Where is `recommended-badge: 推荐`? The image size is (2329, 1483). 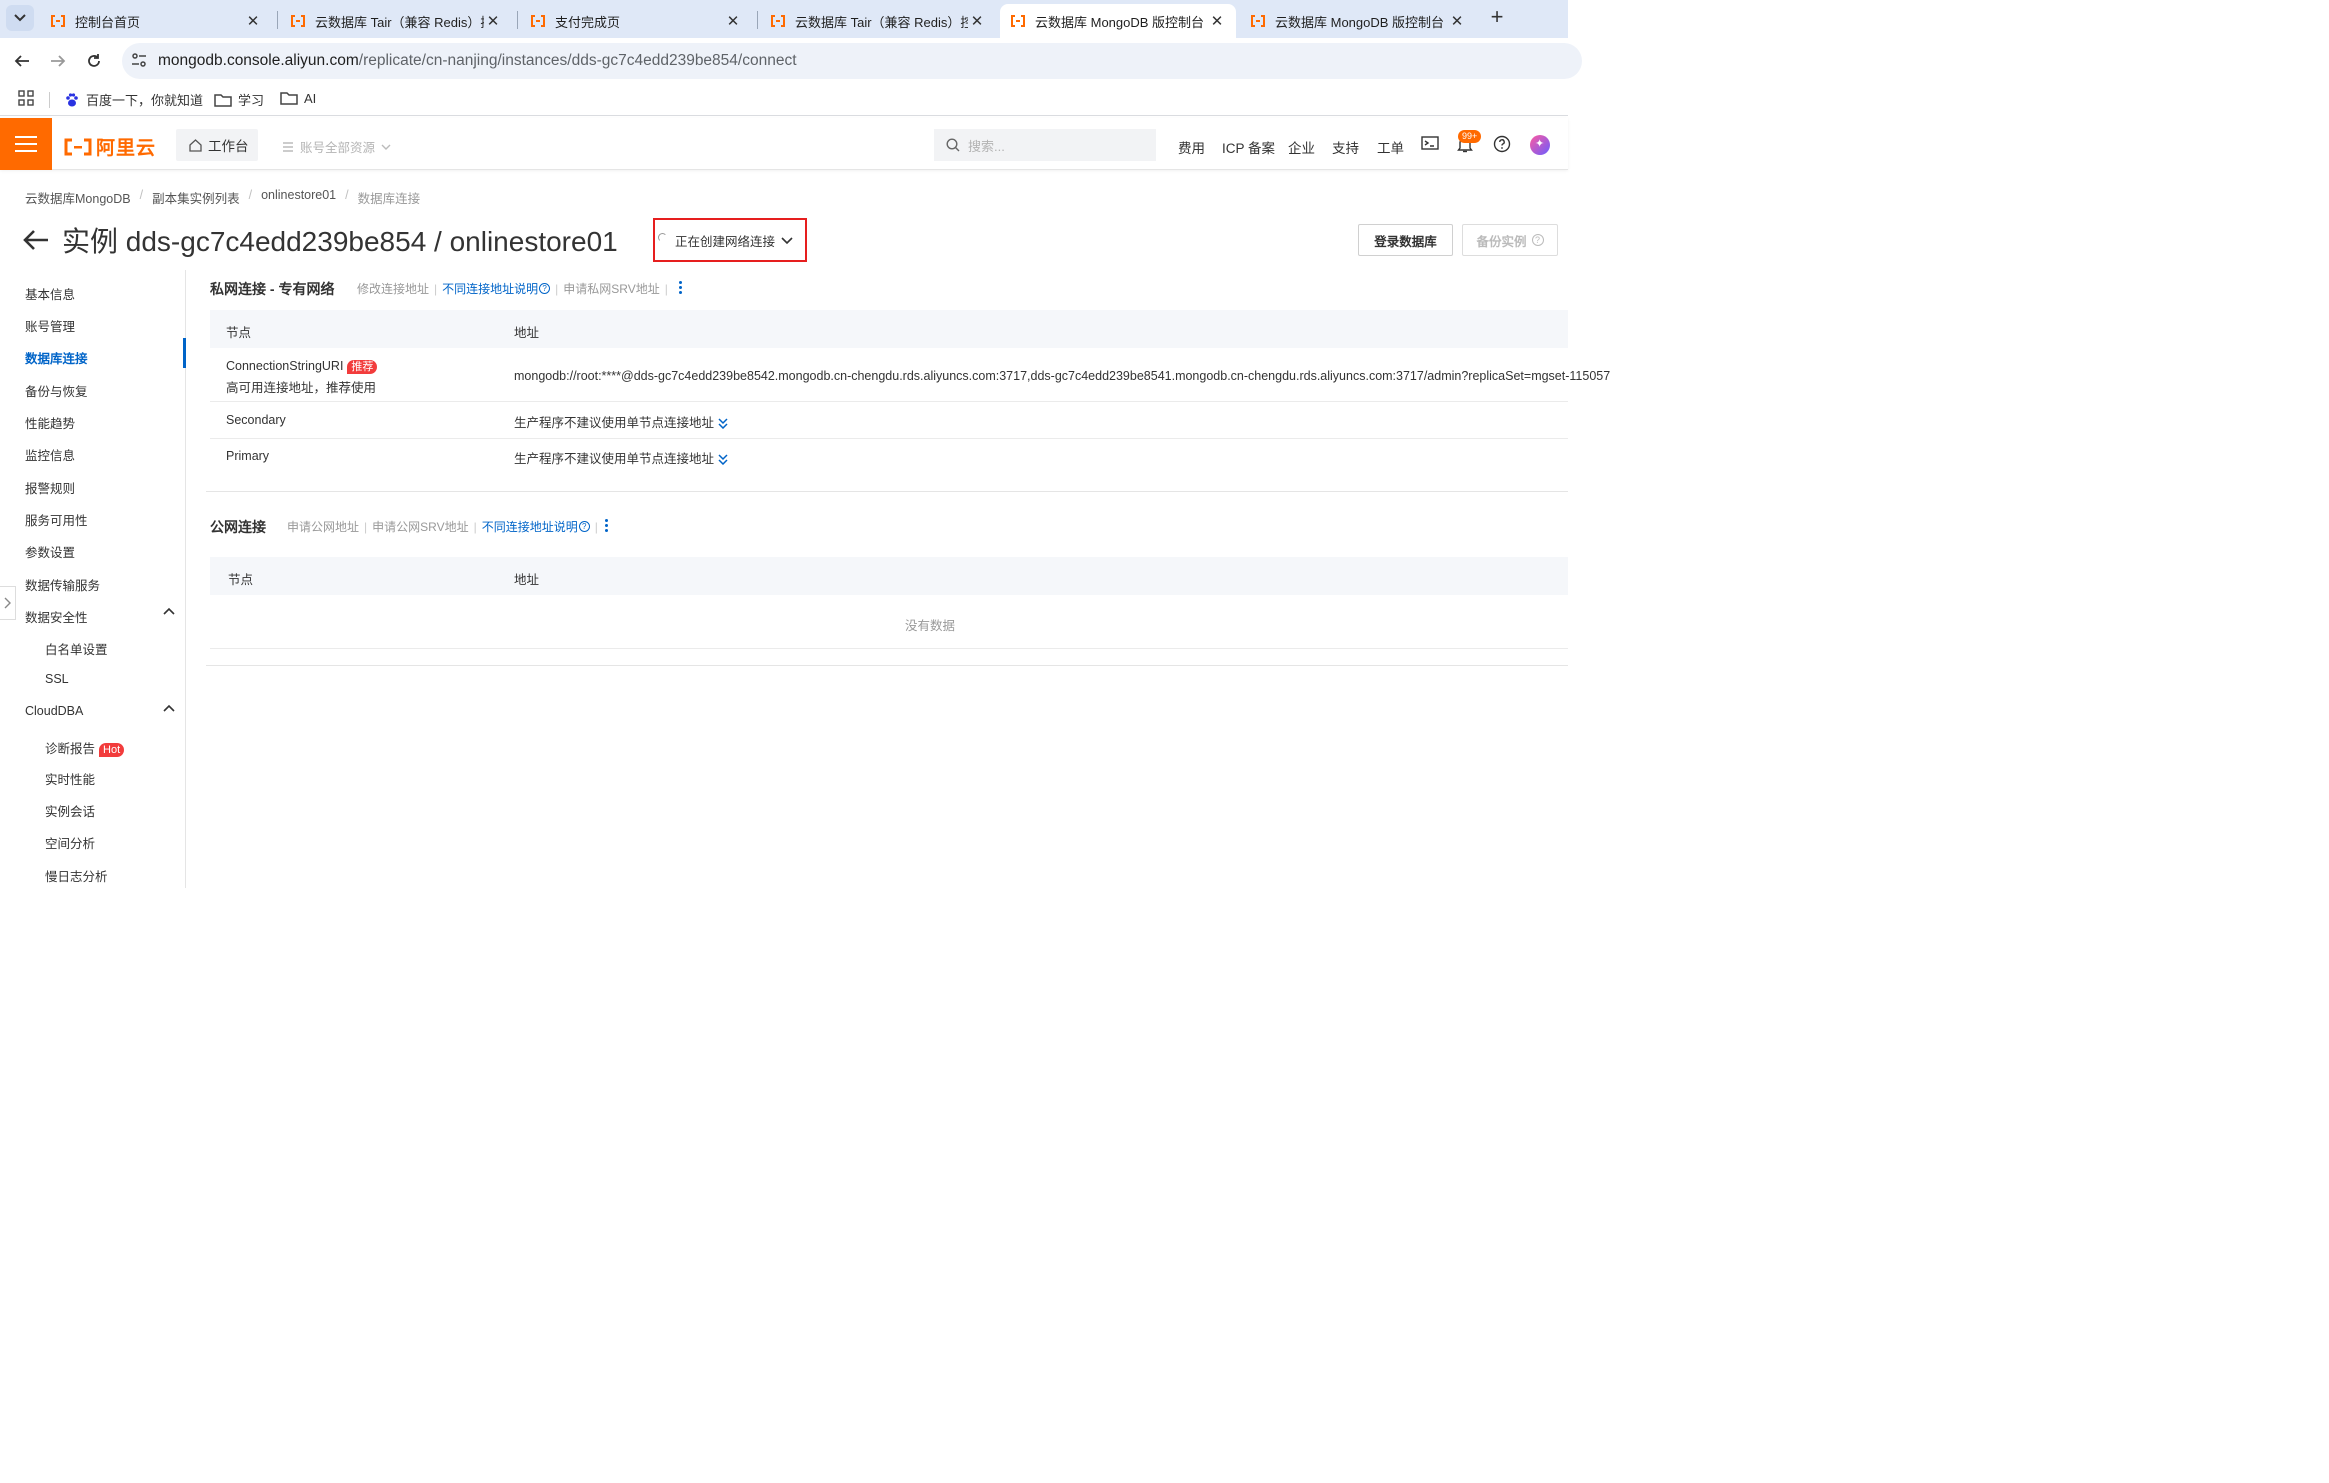
recommended-badge: 推荐 is located at coordinates (362, 367).